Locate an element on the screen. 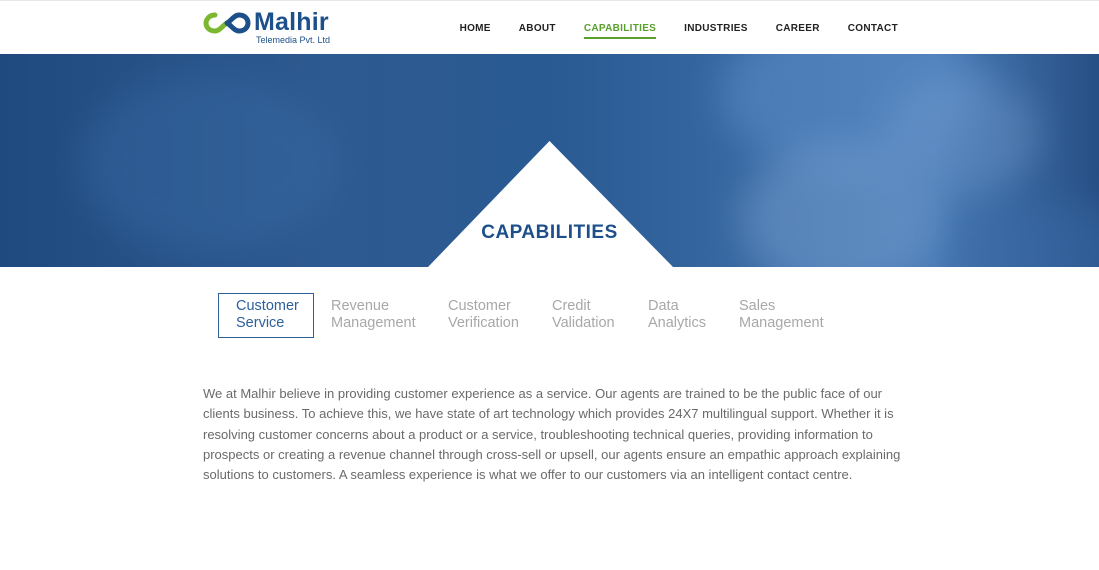 The height and width of the screenshot is (570, 1099). nav-industries: INDUSTRIES is located at coordinates (716, 28).